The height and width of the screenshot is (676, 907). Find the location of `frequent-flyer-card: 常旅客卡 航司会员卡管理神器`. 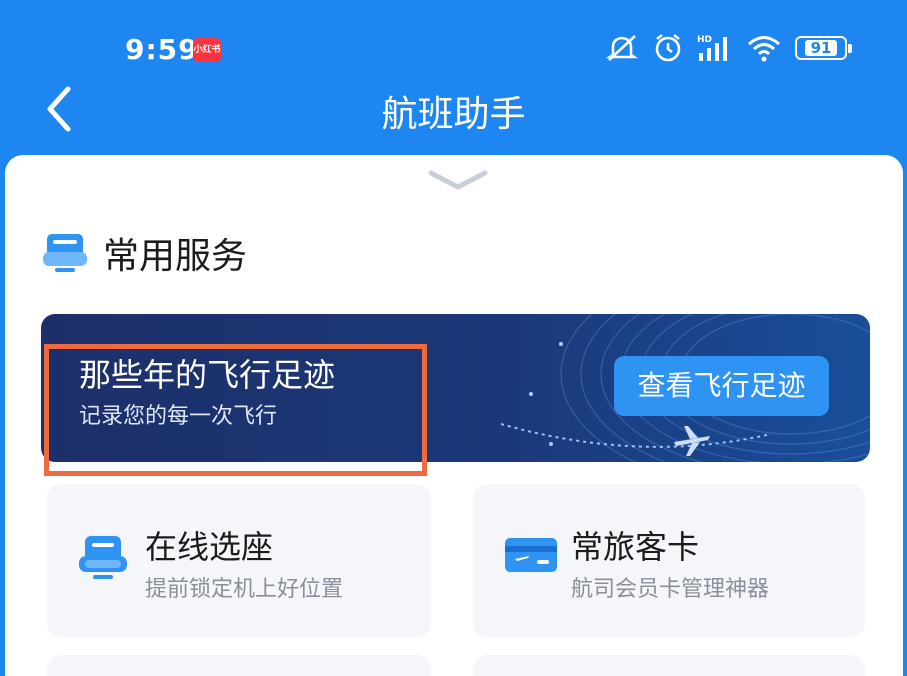

frequent-flyer-card: 常旅客卡 航司会员卡管理神器 is located at coordinates (669, 560).